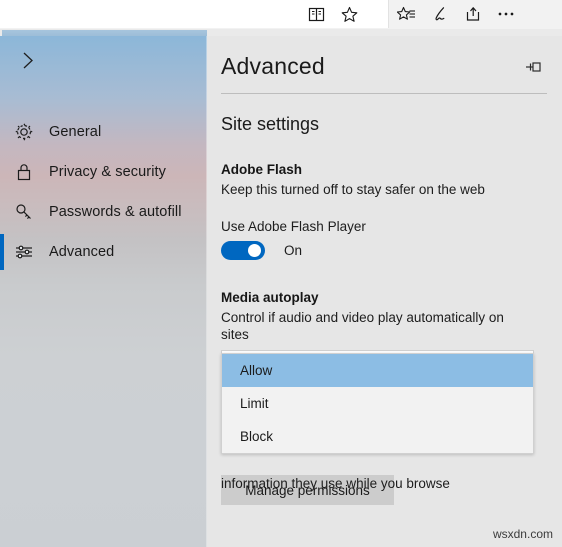 This screenshot has height=547, width=562. I want to click on title-divider, so click(384, 93).